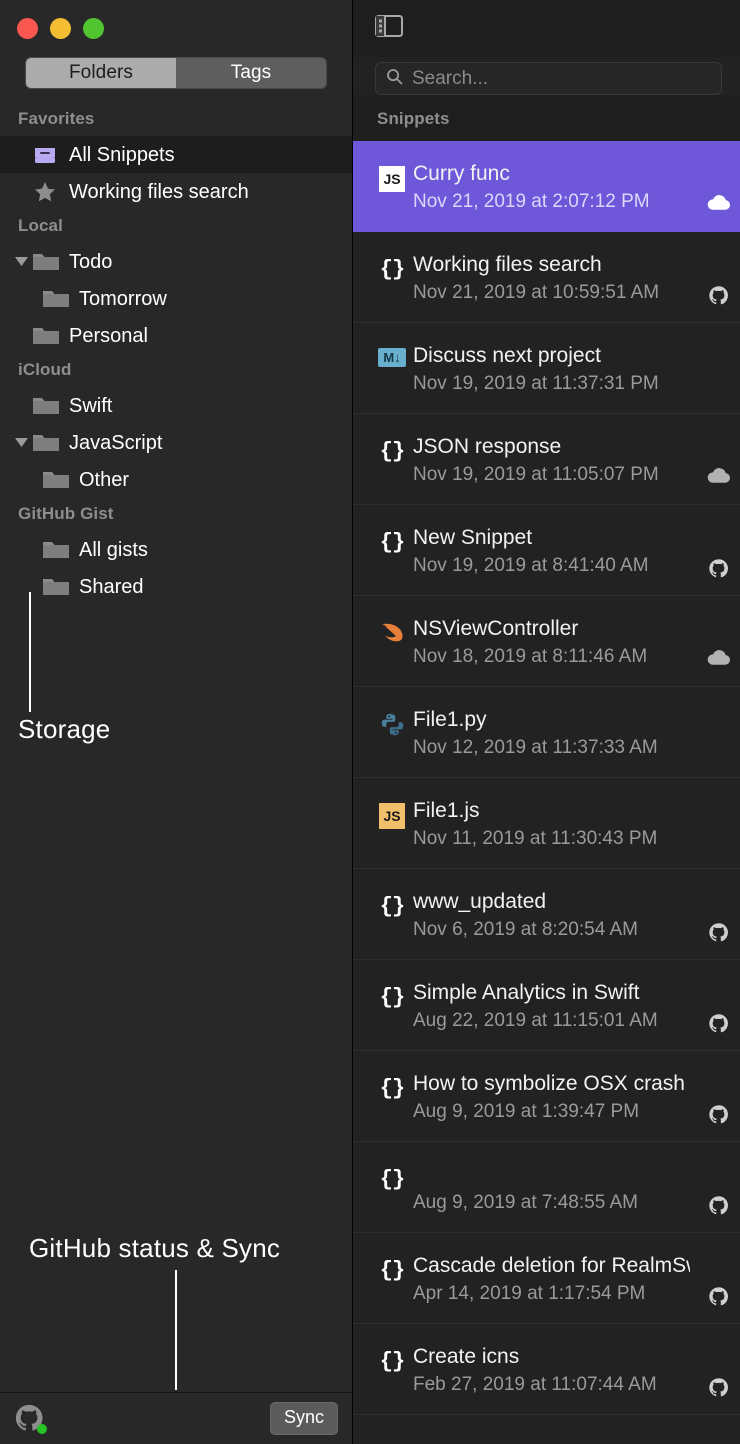 Image resolution: width=740 pixels, height=1444 pixels. I want to click on snippets-section-title: Snippets, so click(546, 118).